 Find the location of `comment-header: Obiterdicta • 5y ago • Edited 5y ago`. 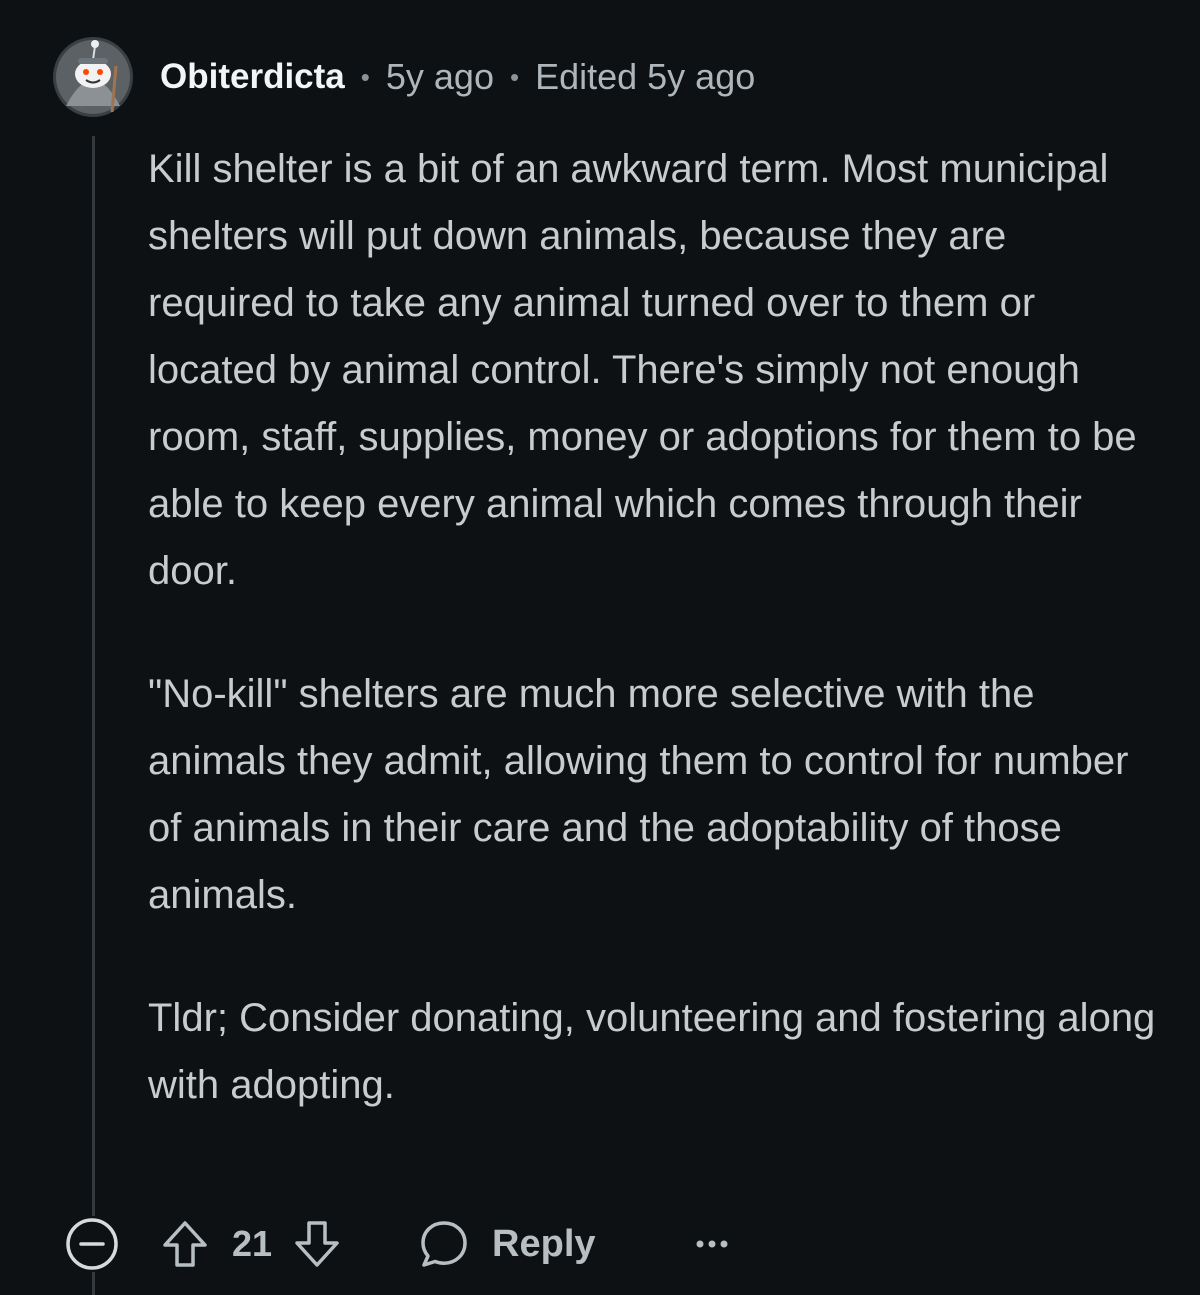

comment-header: Obiterdicta • 5y ago • Edited 5y ago is located at coordinates (457, 77).